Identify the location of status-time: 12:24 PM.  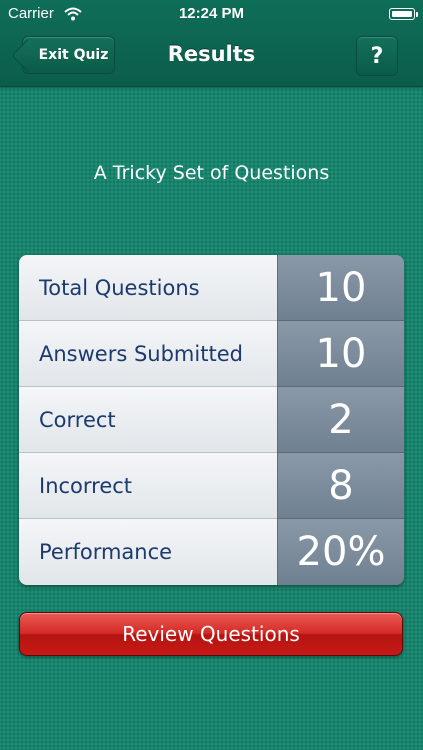
(211, 13).